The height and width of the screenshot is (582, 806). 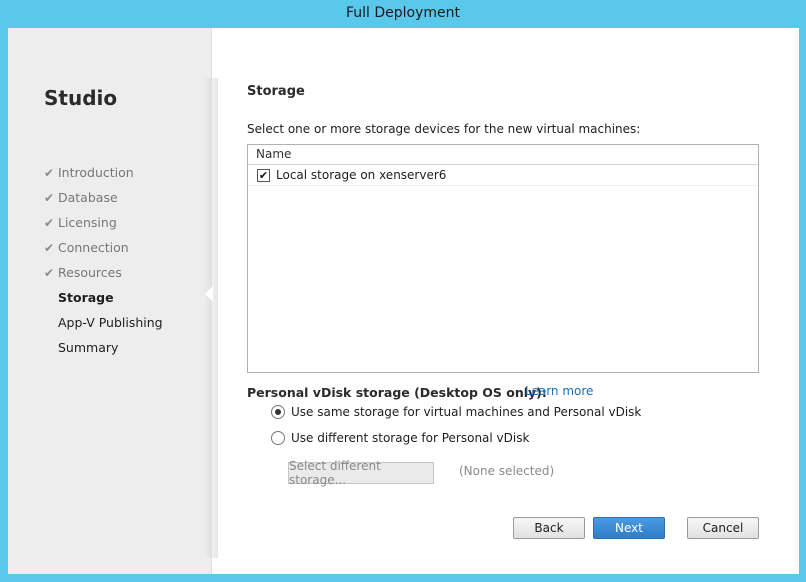 I want to click on cancel-button: Cancel, so click(x=723, y=528).